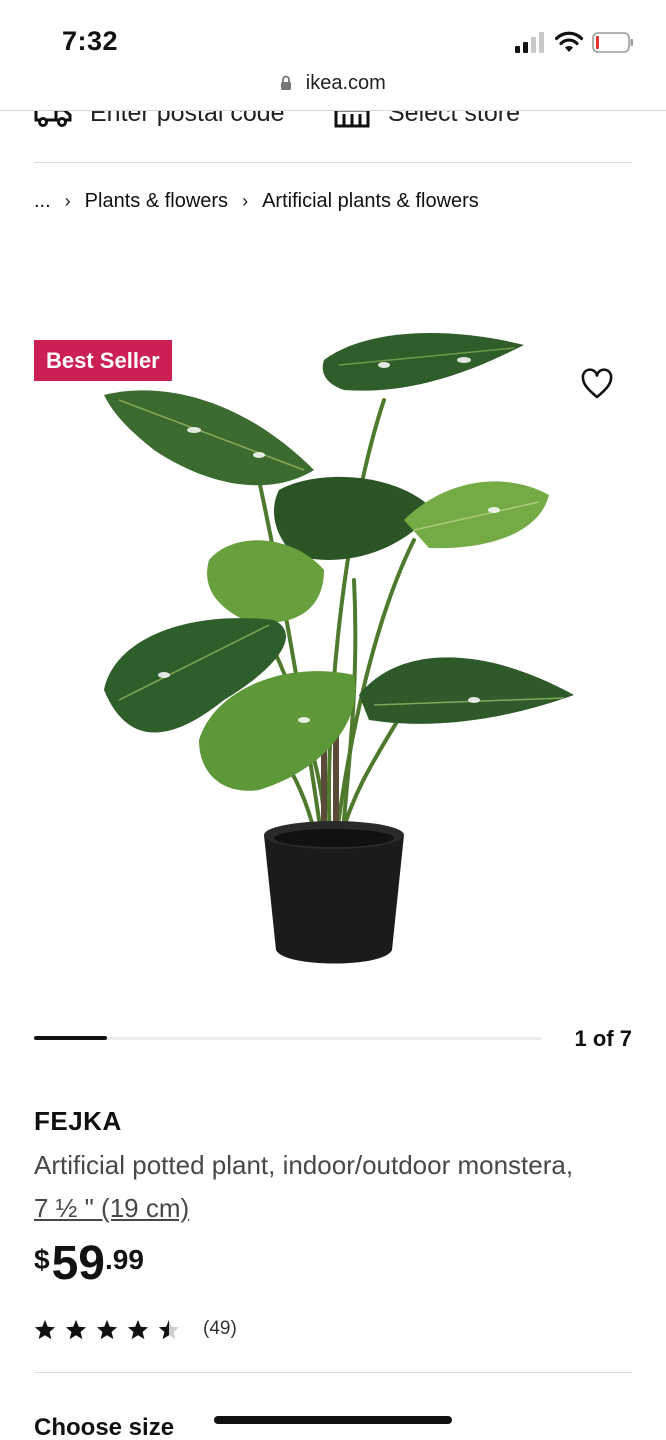 Image resolution: width=666 pixels, height=1440 pixels. What do you see at coordinates (288, 1038) in the screenshot?
I see `carousel-progress-track` at bounding box center [288, 1038].